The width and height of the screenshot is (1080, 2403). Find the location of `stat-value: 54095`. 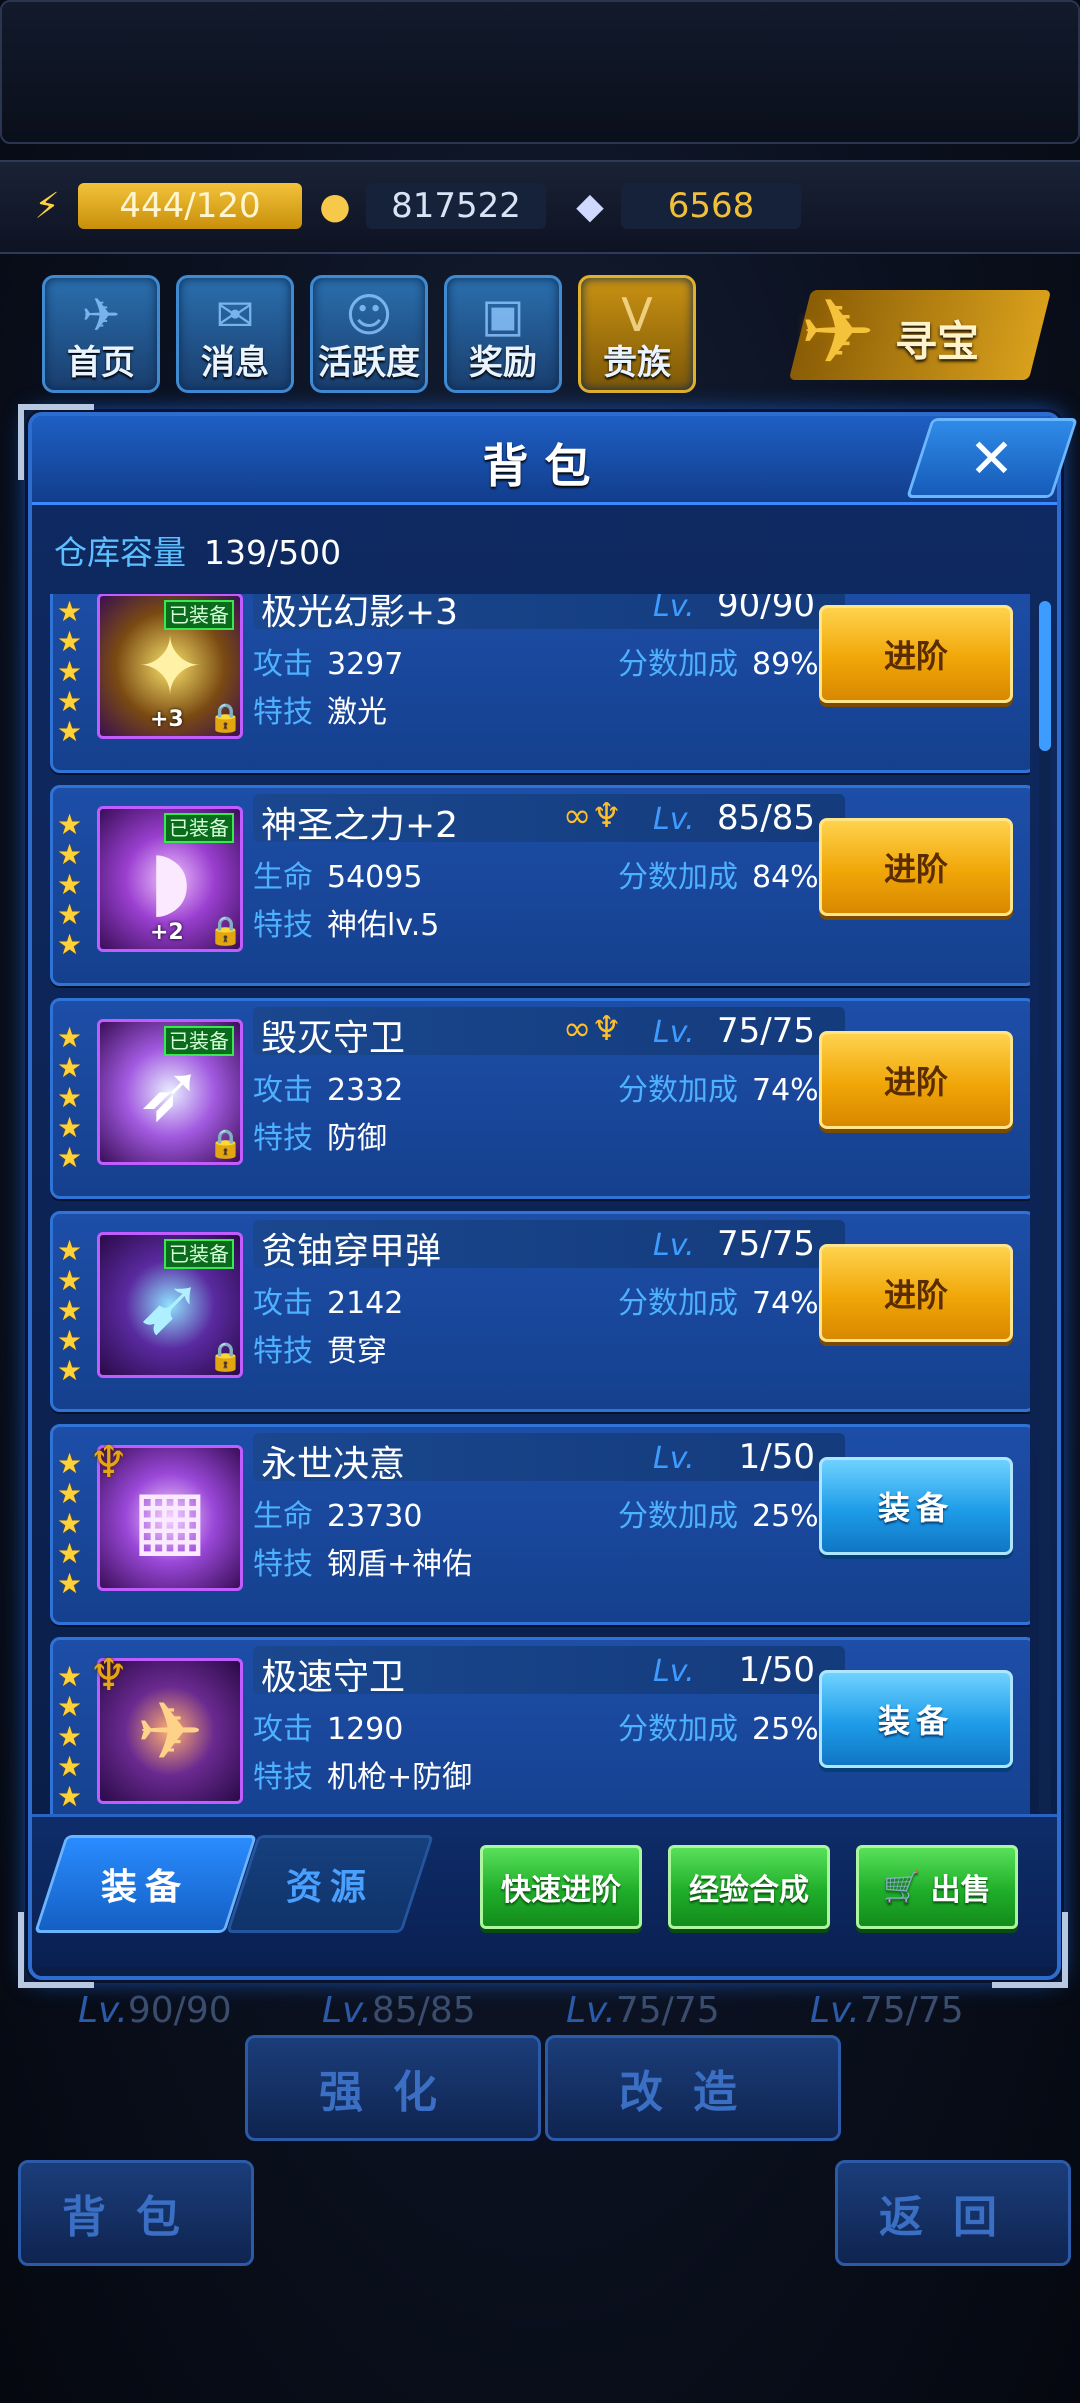

stat-value: 54095 is located at coordinates (375, 877).